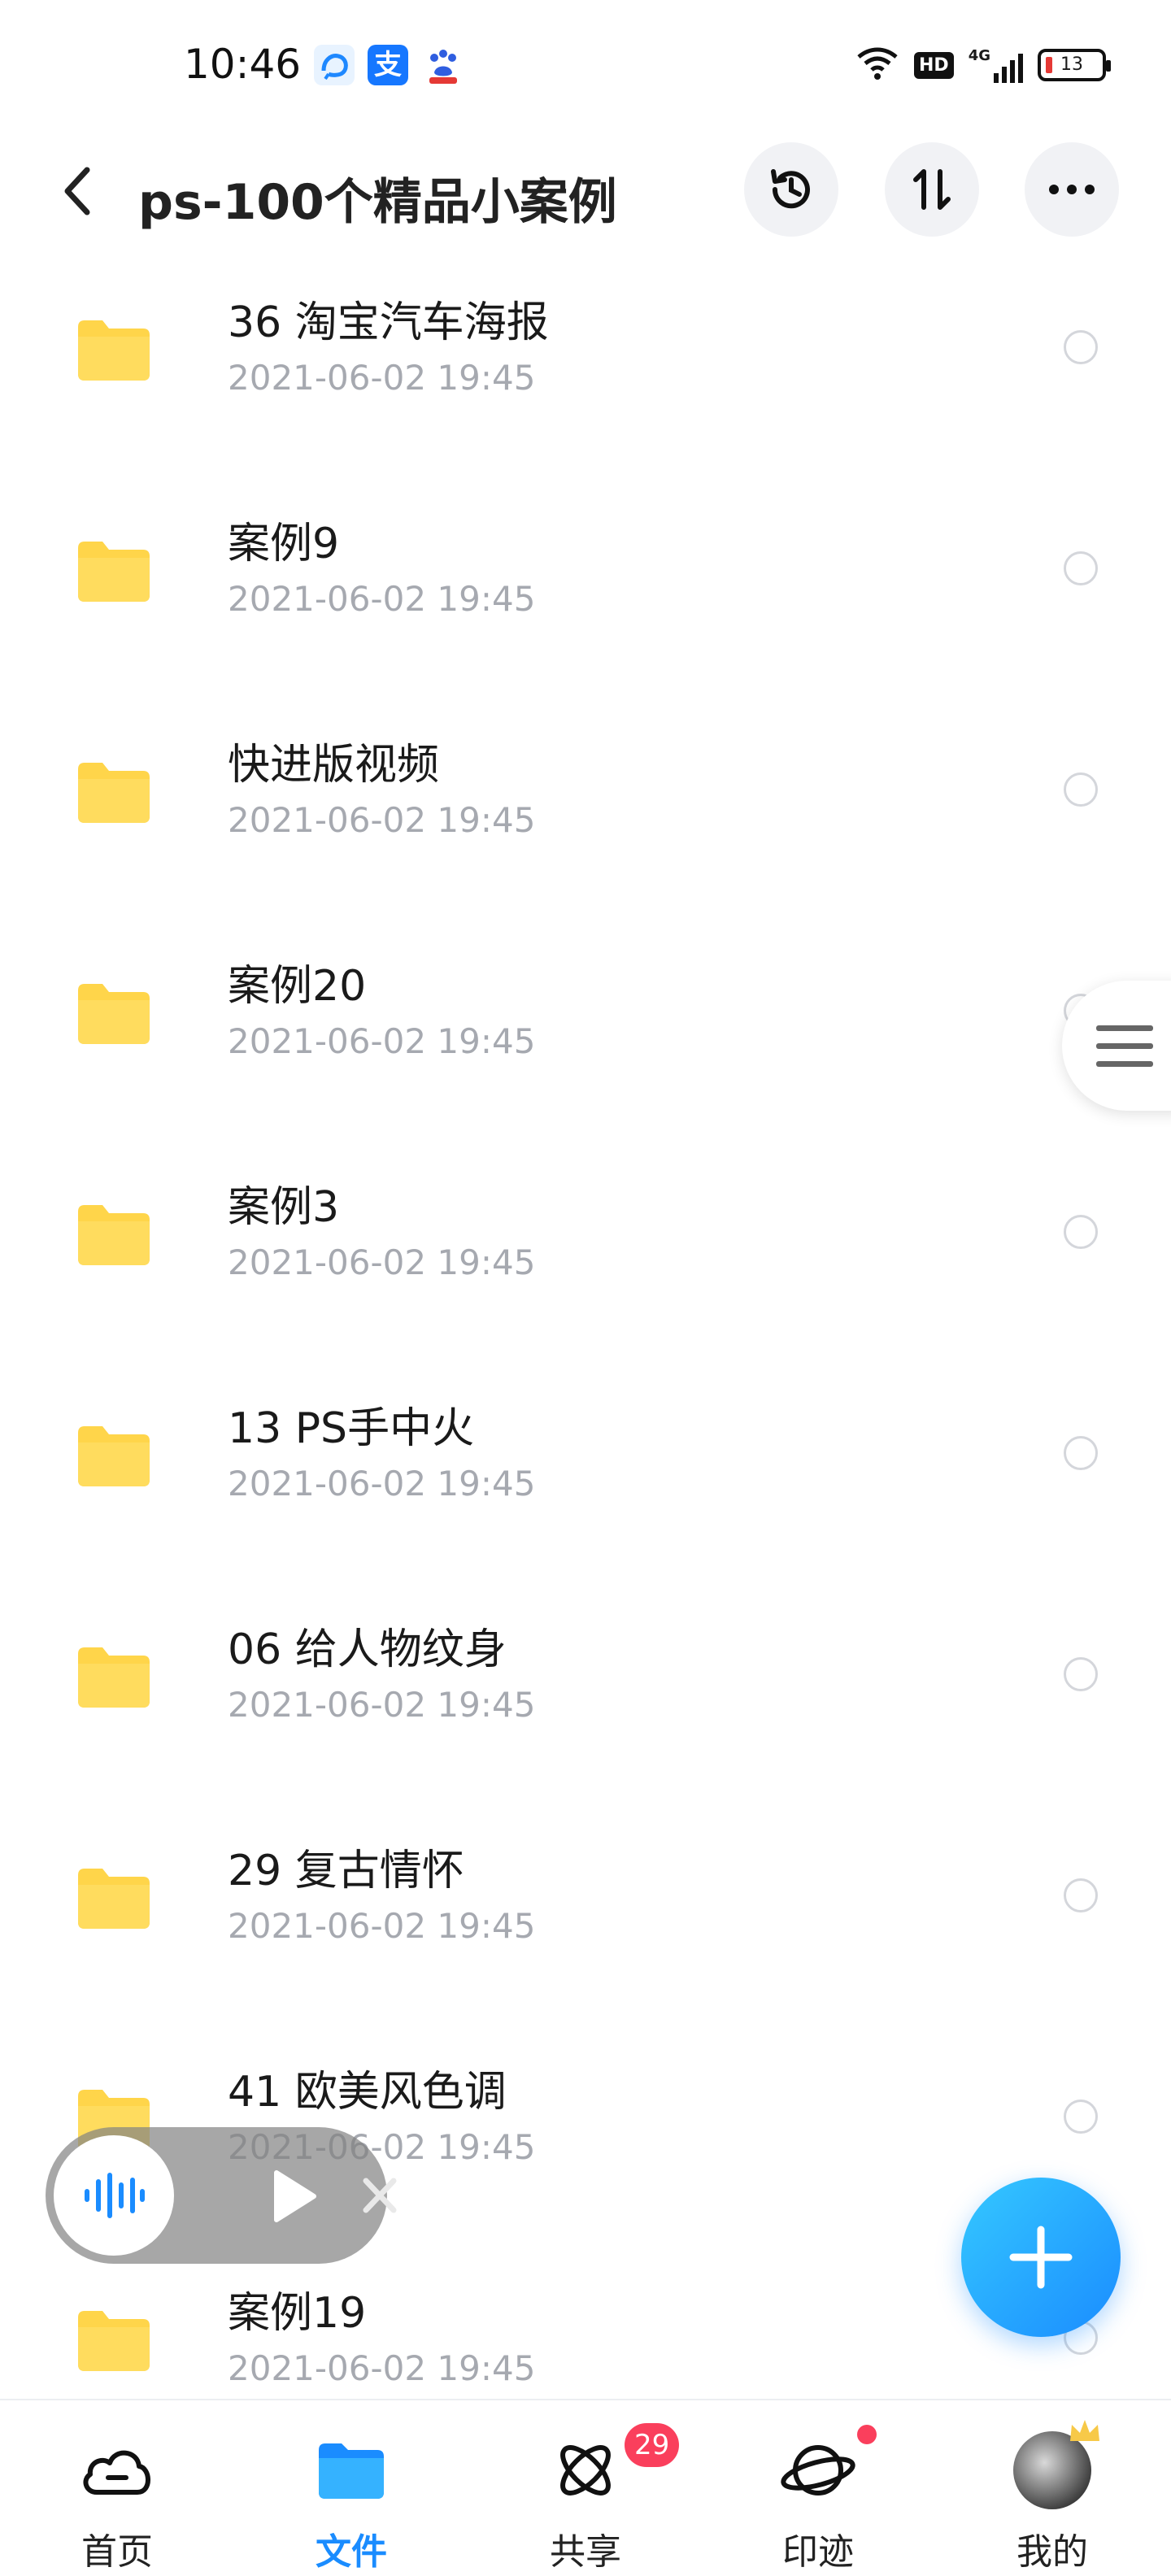 Image resolution: width=1171 pixels, height=2576 pixels. I want to click on file-name: 案例19, so click(298, 2314).